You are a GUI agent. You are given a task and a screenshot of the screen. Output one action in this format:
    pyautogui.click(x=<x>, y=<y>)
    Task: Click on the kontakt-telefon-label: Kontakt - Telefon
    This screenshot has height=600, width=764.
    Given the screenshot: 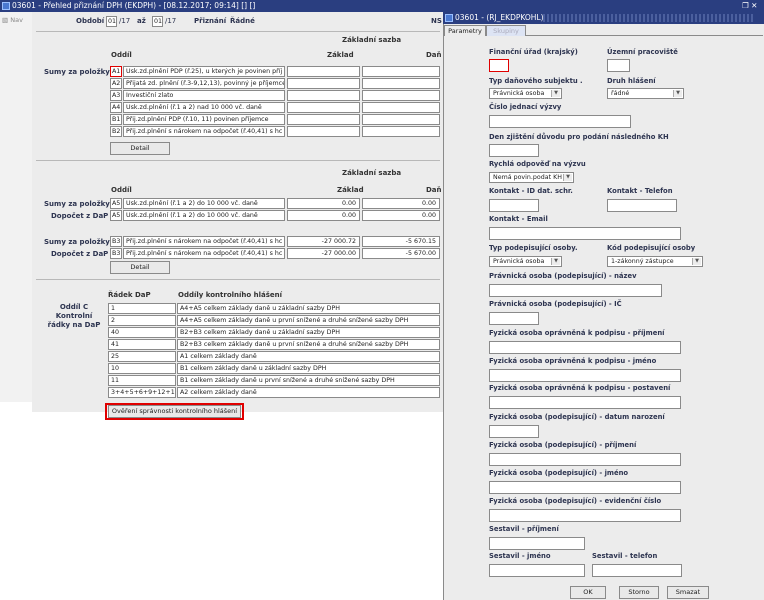 What is the action you would take?
    pyautogui.click(x=640, y=191)
    